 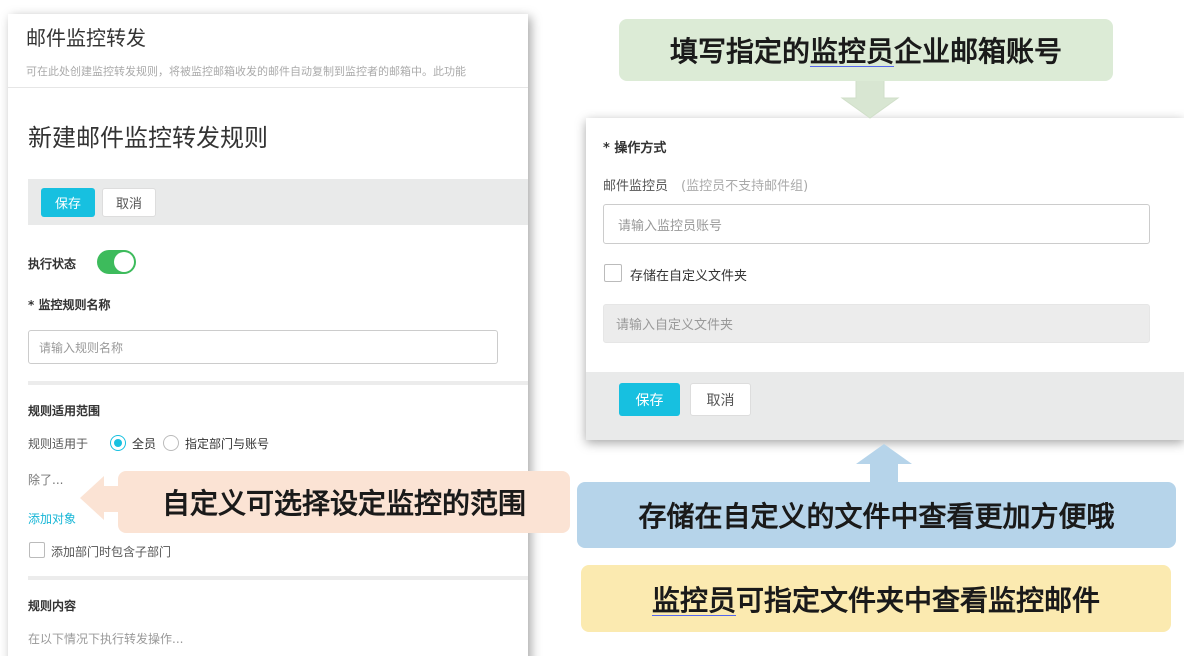 What do you see at coordinates (884, 463) in the screenshot?
I see `up-arrow-icon` at bounding box center [884, 463].